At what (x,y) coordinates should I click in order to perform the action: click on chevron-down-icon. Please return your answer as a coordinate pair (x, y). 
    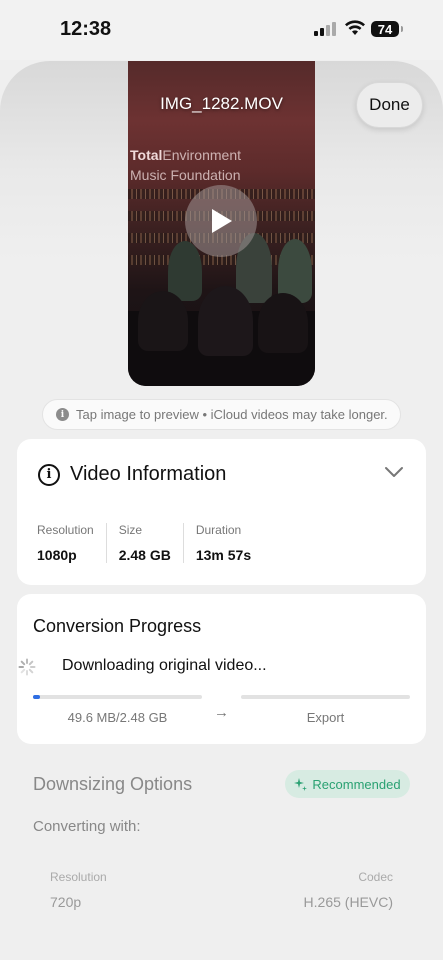
    Looking at the image, I should click on (394, 472).